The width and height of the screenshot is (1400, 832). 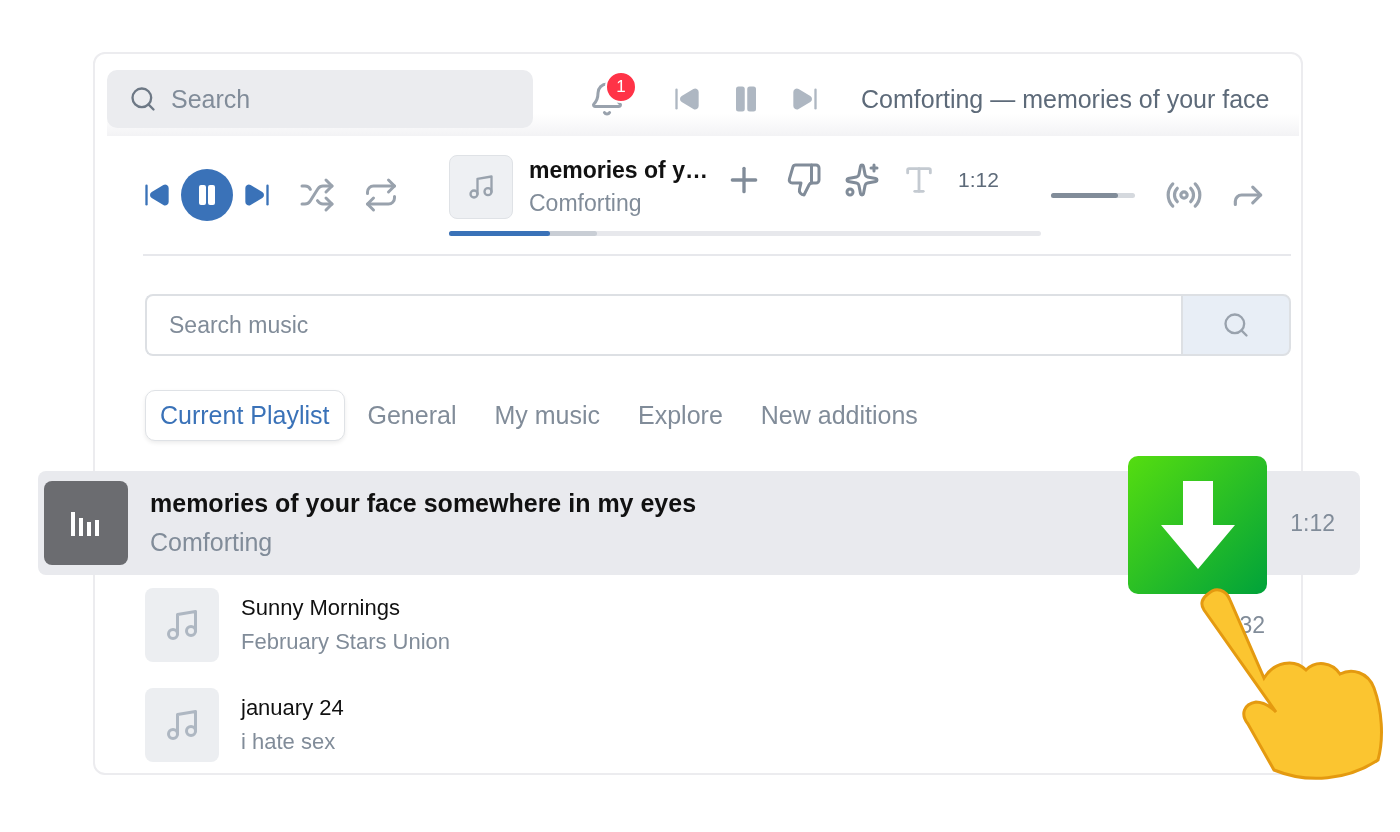 What do you see at coordinates (211, 99) in the screenshot?
I see `search-placeholder: Search` at bounding box center [211, 99].